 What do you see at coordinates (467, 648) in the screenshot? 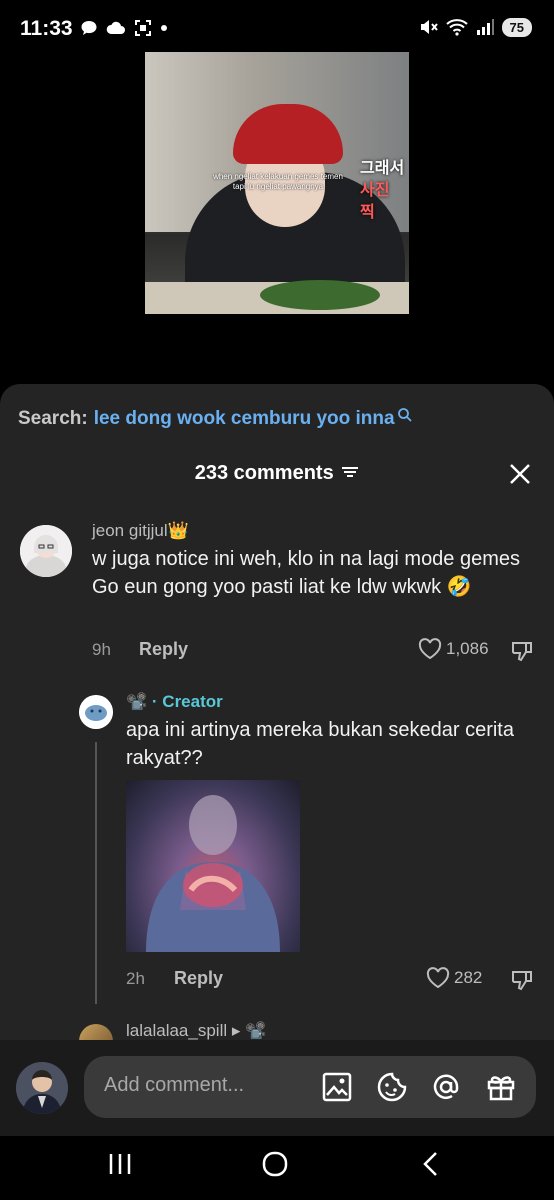
I see `like-count: 1,086` at bounding box center [467, 648].